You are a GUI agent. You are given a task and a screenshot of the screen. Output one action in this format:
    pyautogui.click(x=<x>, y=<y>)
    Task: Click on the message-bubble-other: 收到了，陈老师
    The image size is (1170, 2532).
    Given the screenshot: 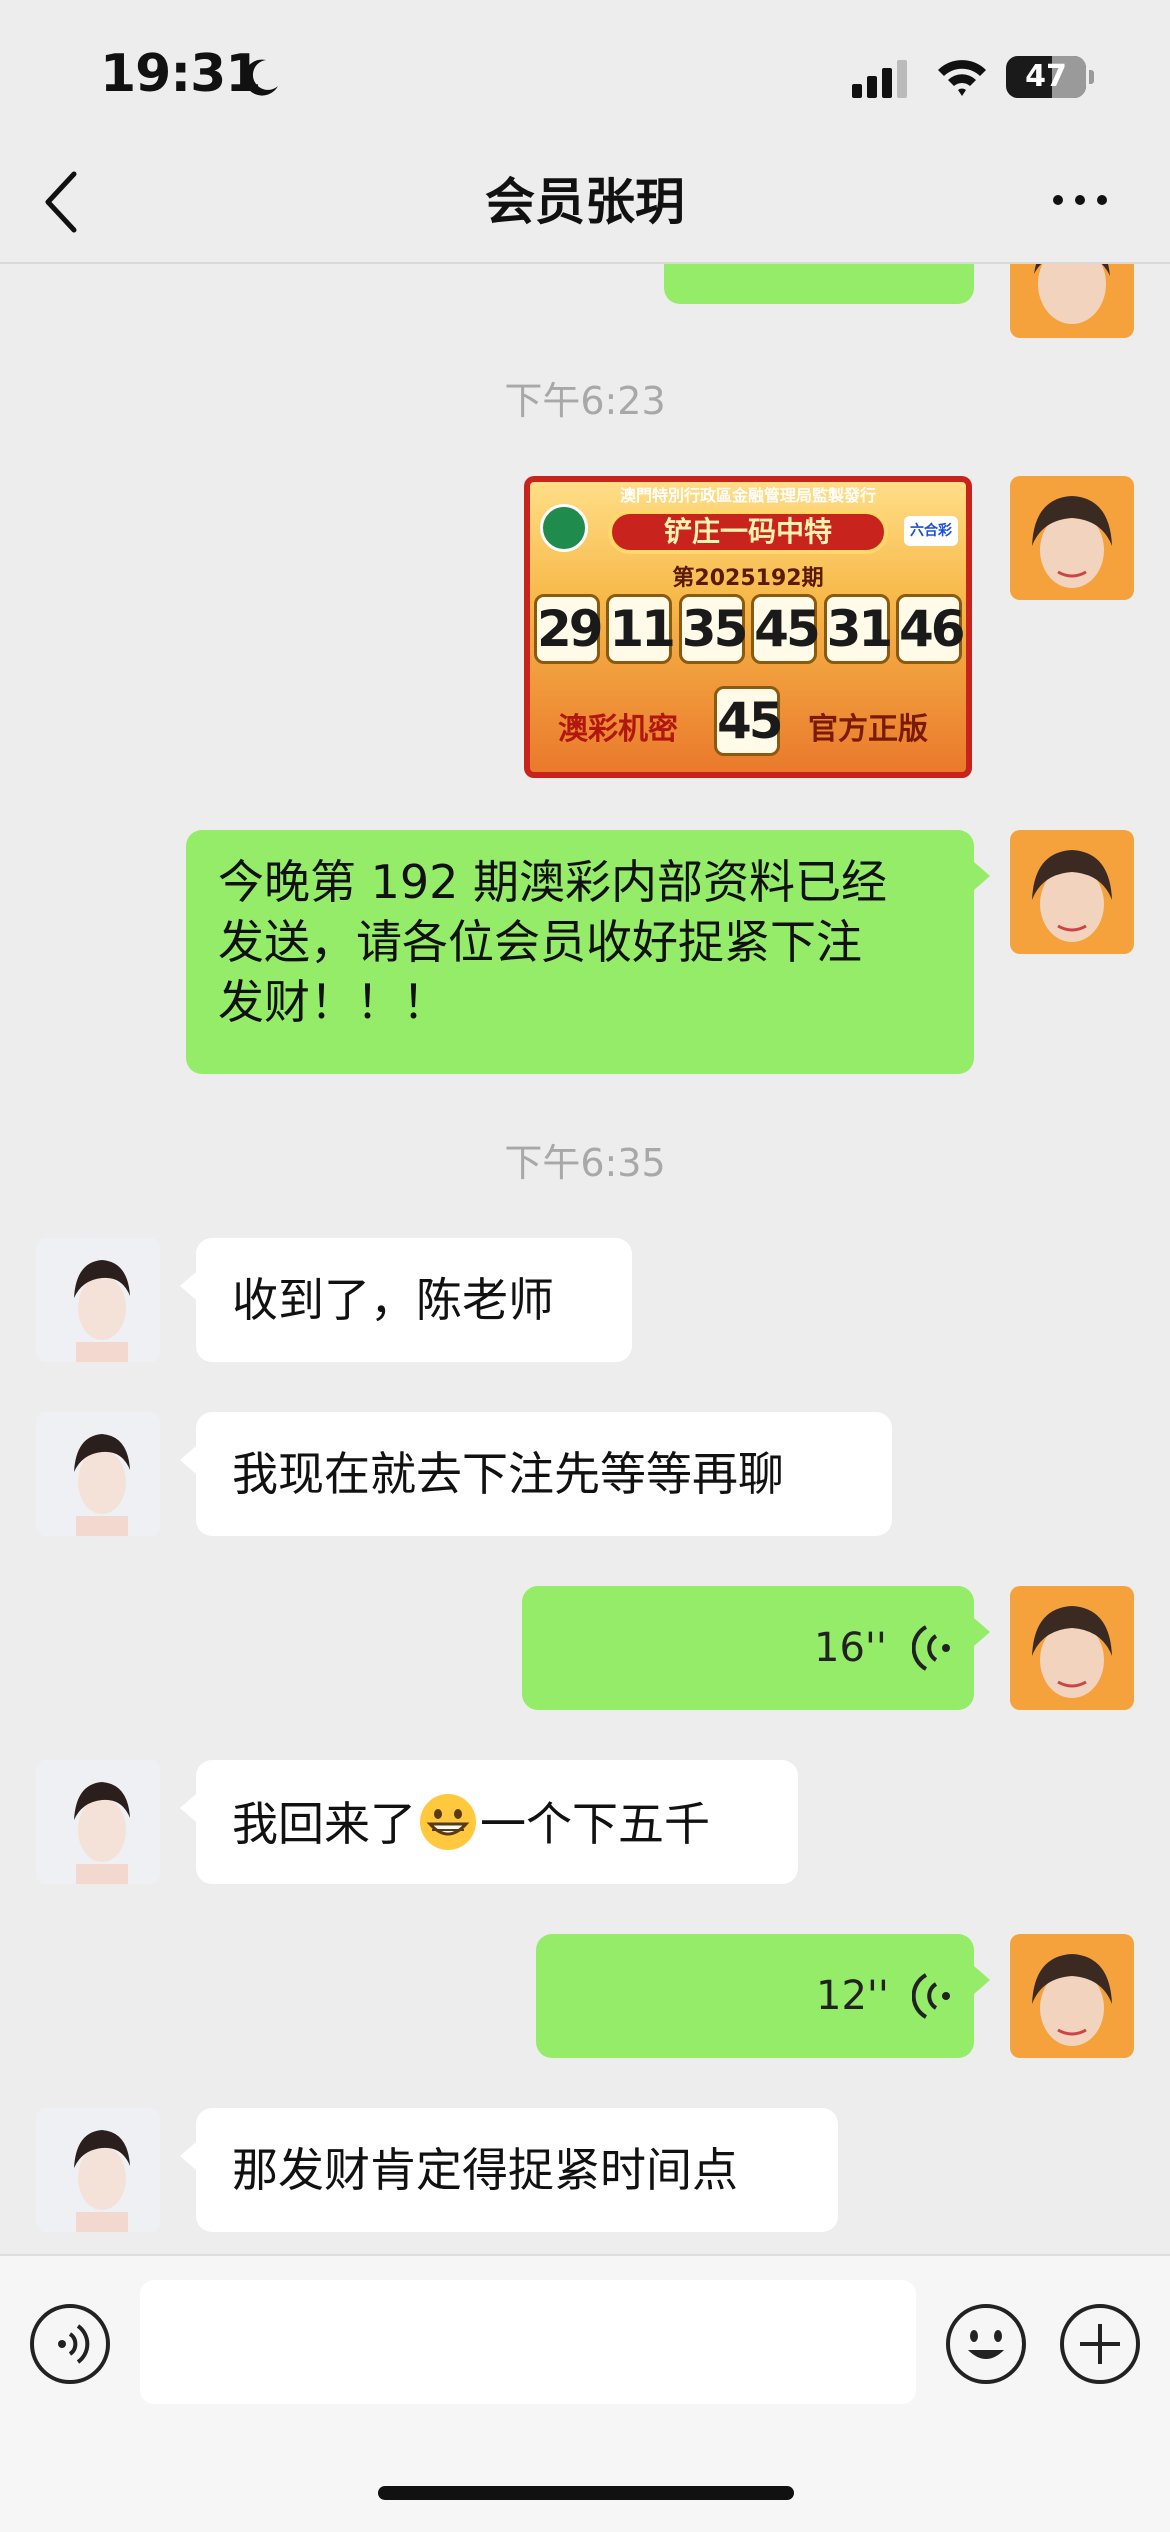 What is the action you would take?
    pyautogui.click(x=414, y=1300)
    